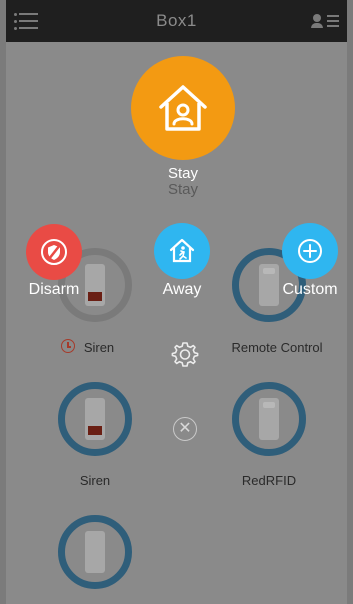  I want to click on close-icon: ✕, so click(185, 429).